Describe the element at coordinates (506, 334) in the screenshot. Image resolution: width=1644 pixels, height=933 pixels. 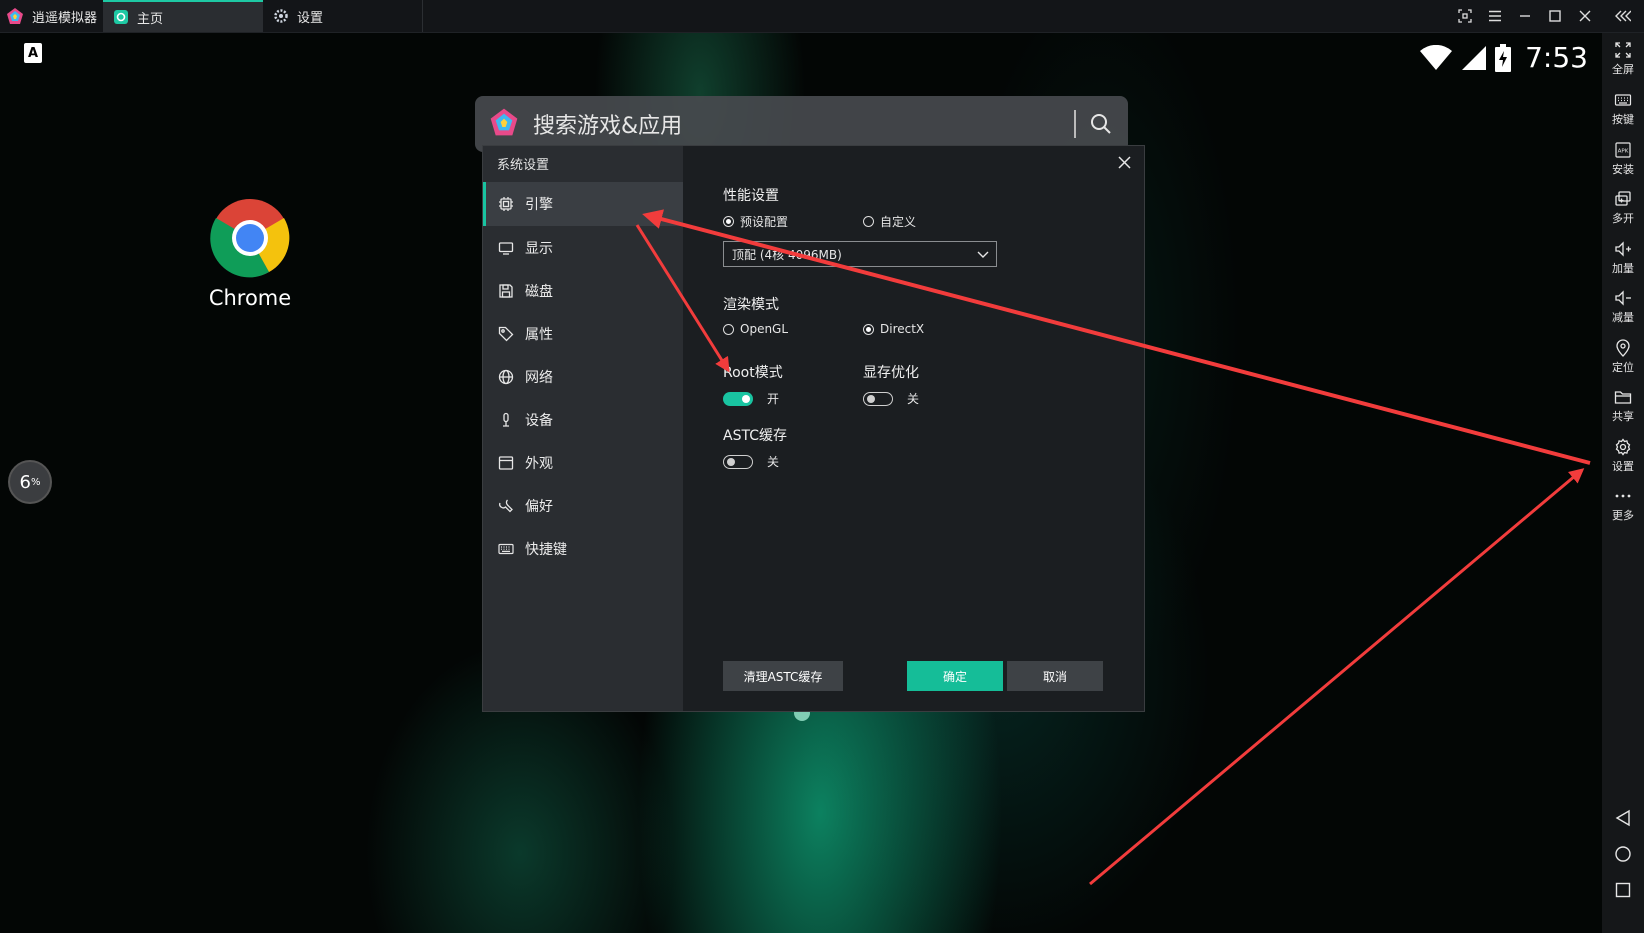
I see `tag-icon` at that location.